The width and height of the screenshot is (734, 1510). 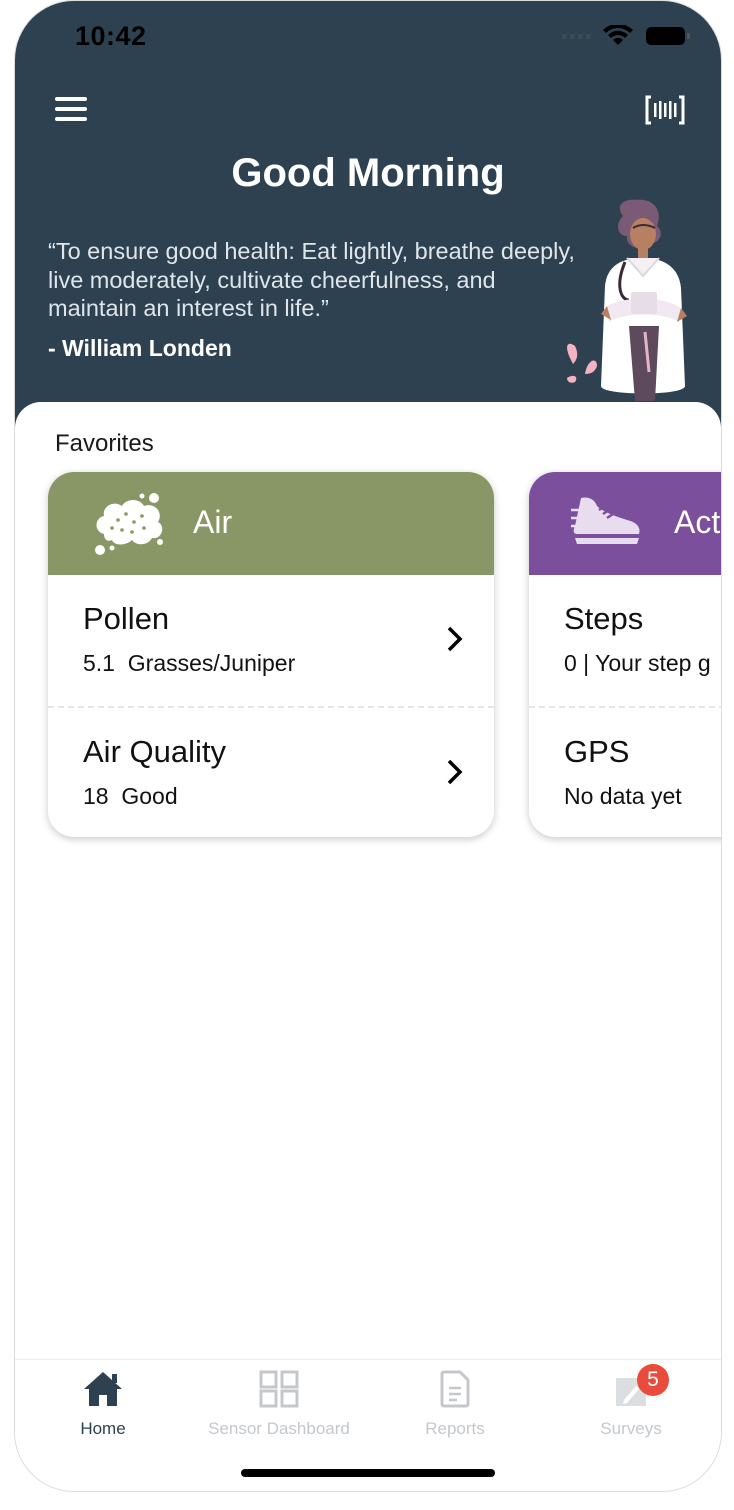 What do you see at coordinates (597, 751) in the screenshot?
I see `gps-title: GPS` at bounding box center [597, 751].